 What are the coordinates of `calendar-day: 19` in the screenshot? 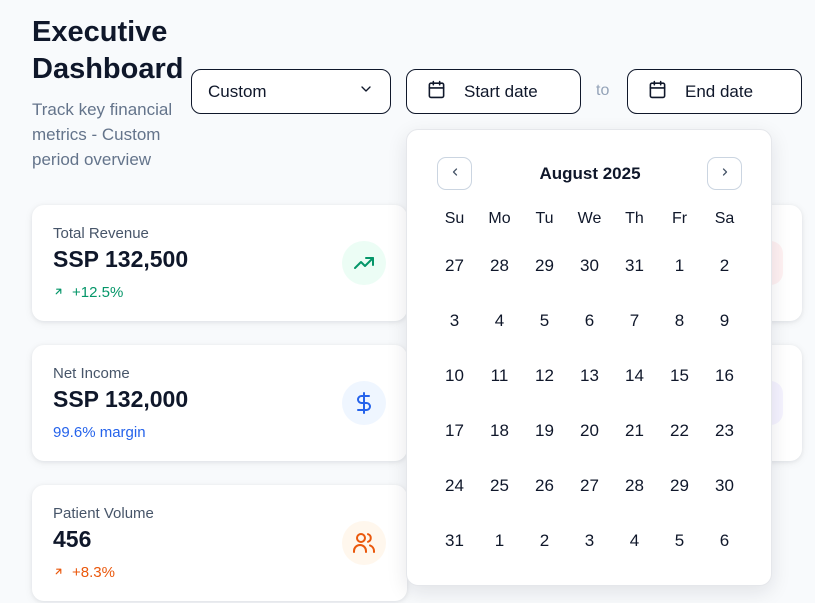 It's located at (544, 430).